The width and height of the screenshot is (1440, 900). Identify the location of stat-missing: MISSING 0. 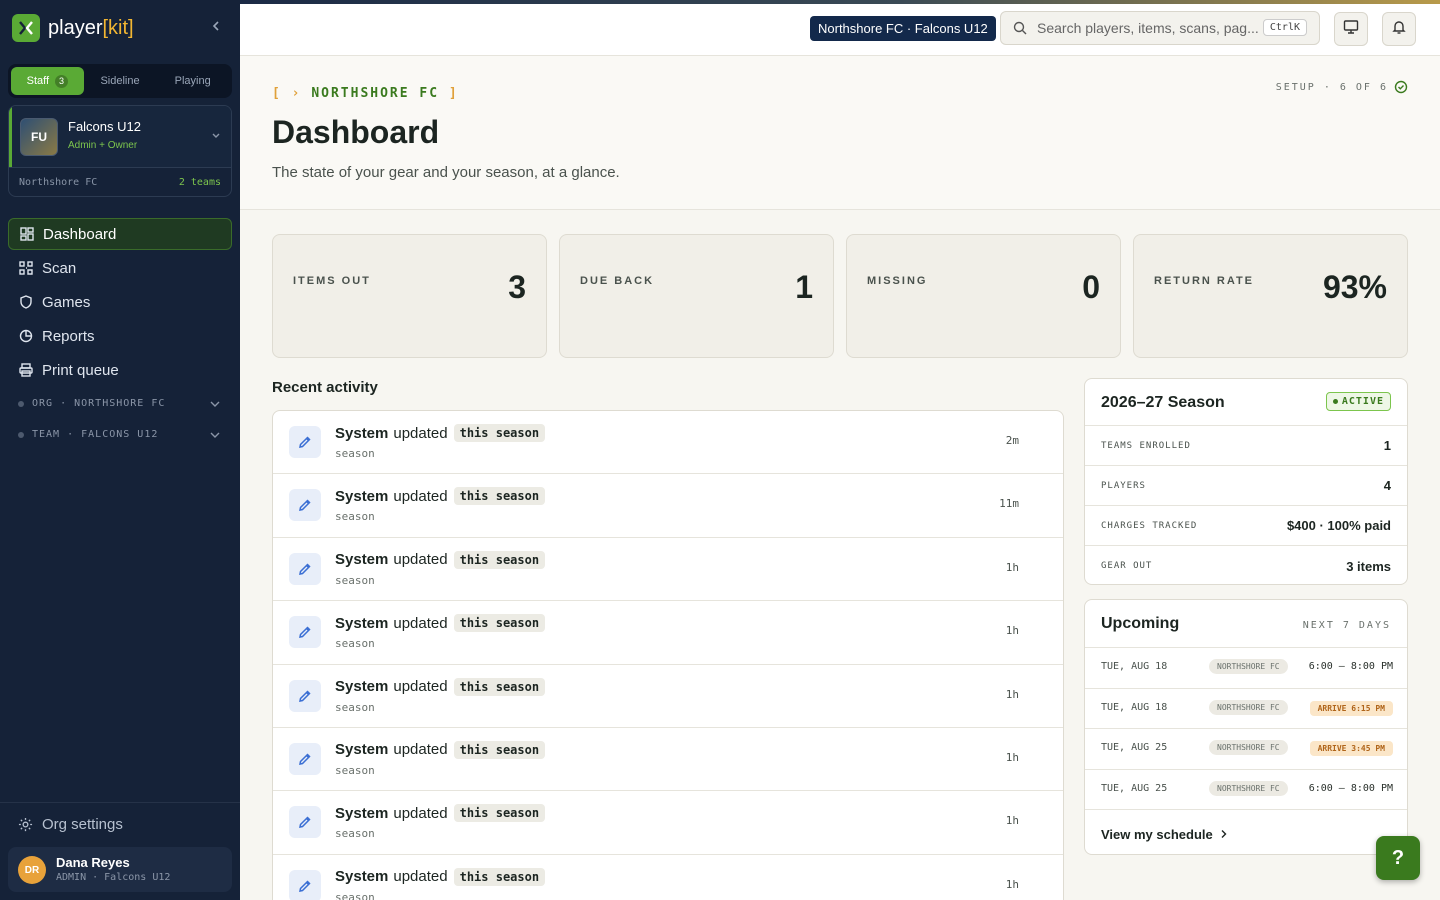
(983, 296).